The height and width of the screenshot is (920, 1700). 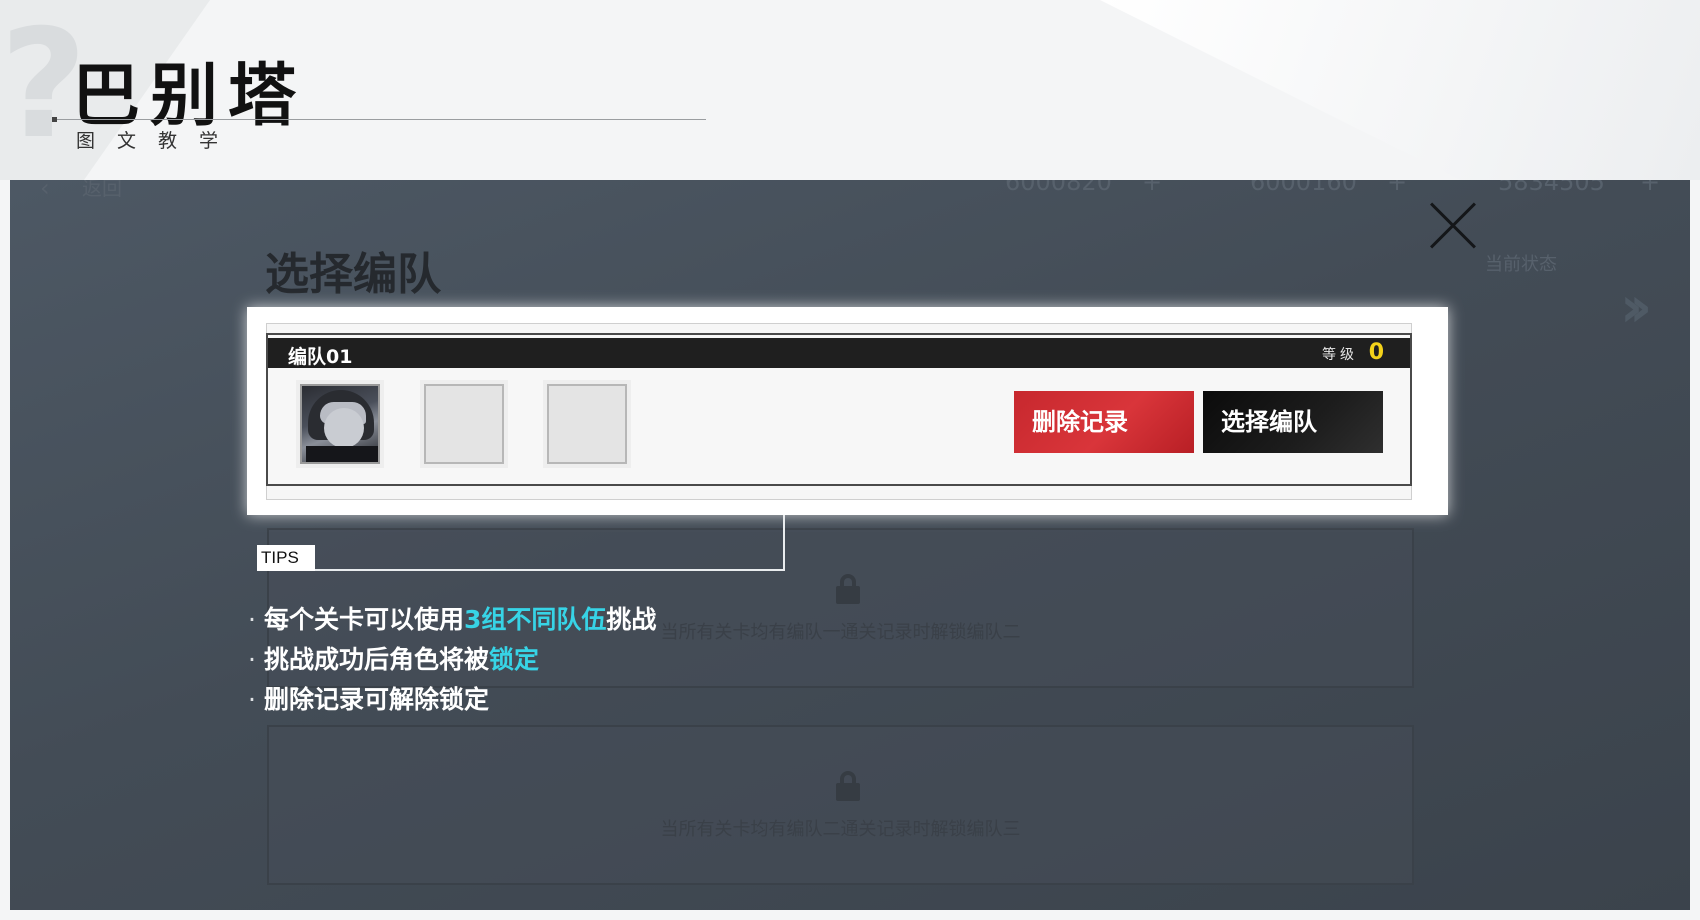 What do you see at coordinates (353, 274) in the screenshot?
I see `section-title: 选择编队` at bounding box center [353, 274].